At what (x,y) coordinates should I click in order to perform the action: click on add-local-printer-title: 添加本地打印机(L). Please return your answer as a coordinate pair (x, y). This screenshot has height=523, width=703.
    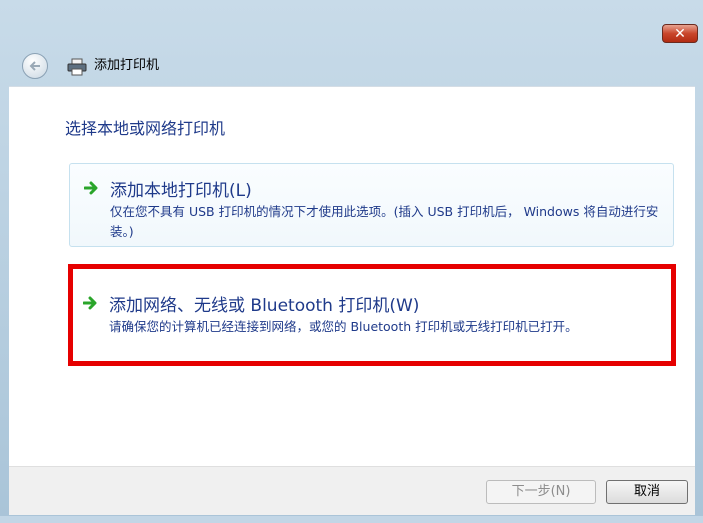
    Looking at the image, I should click on (181, 191).